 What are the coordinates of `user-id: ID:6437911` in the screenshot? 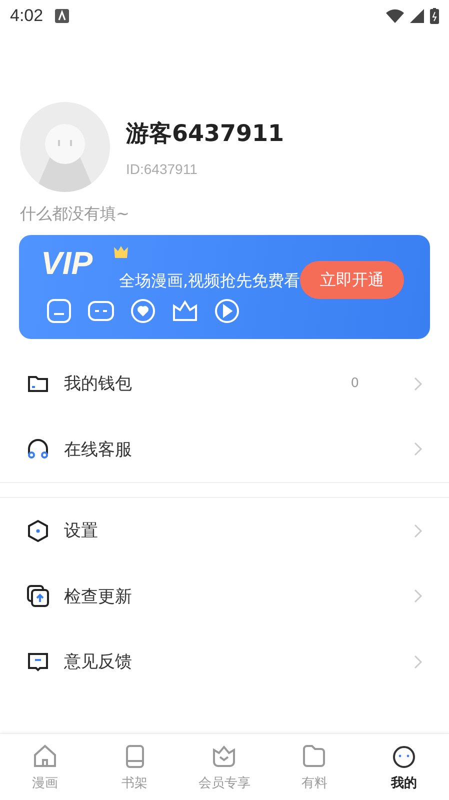 It's located at (162, 168).